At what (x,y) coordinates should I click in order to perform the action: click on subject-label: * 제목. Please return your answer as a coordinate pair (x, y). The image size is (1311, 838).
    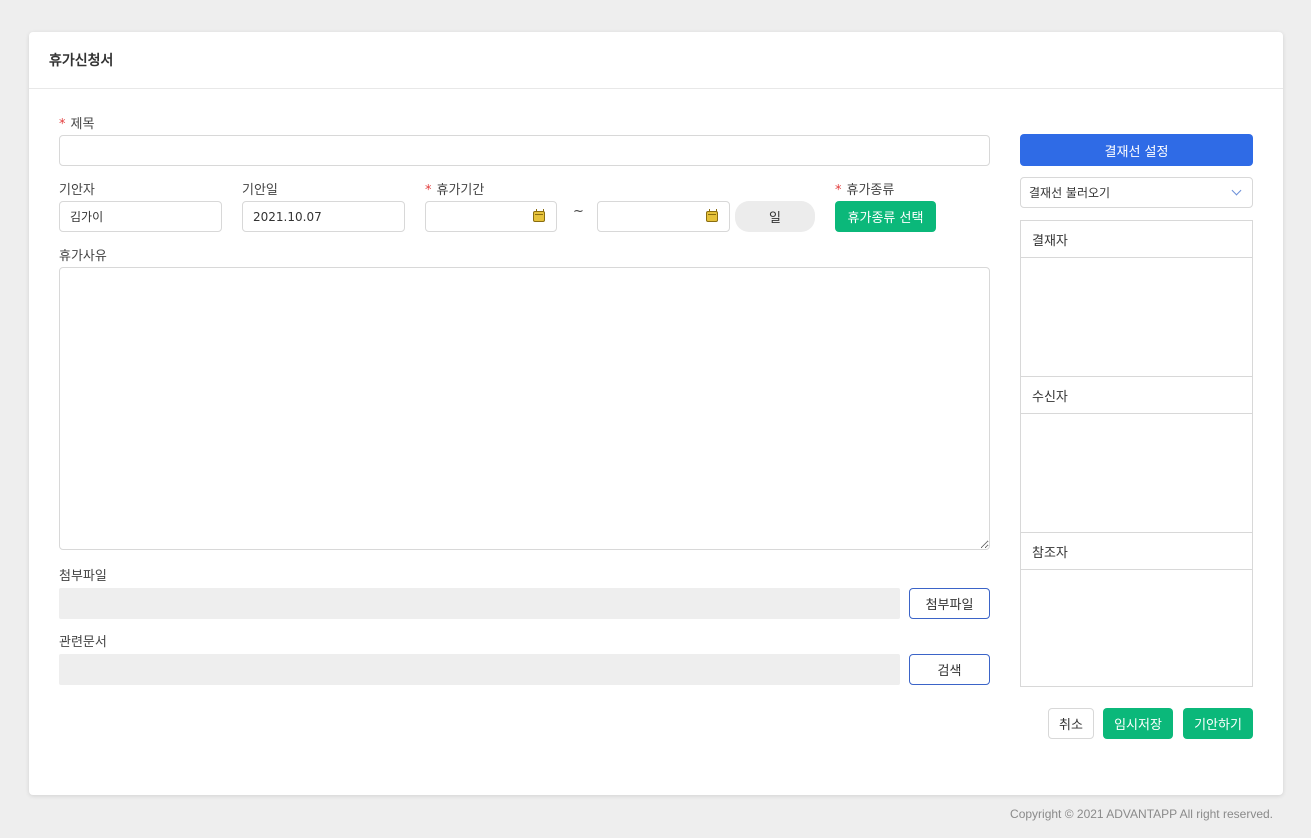
    Looking at the image, I should click on (76, 122).